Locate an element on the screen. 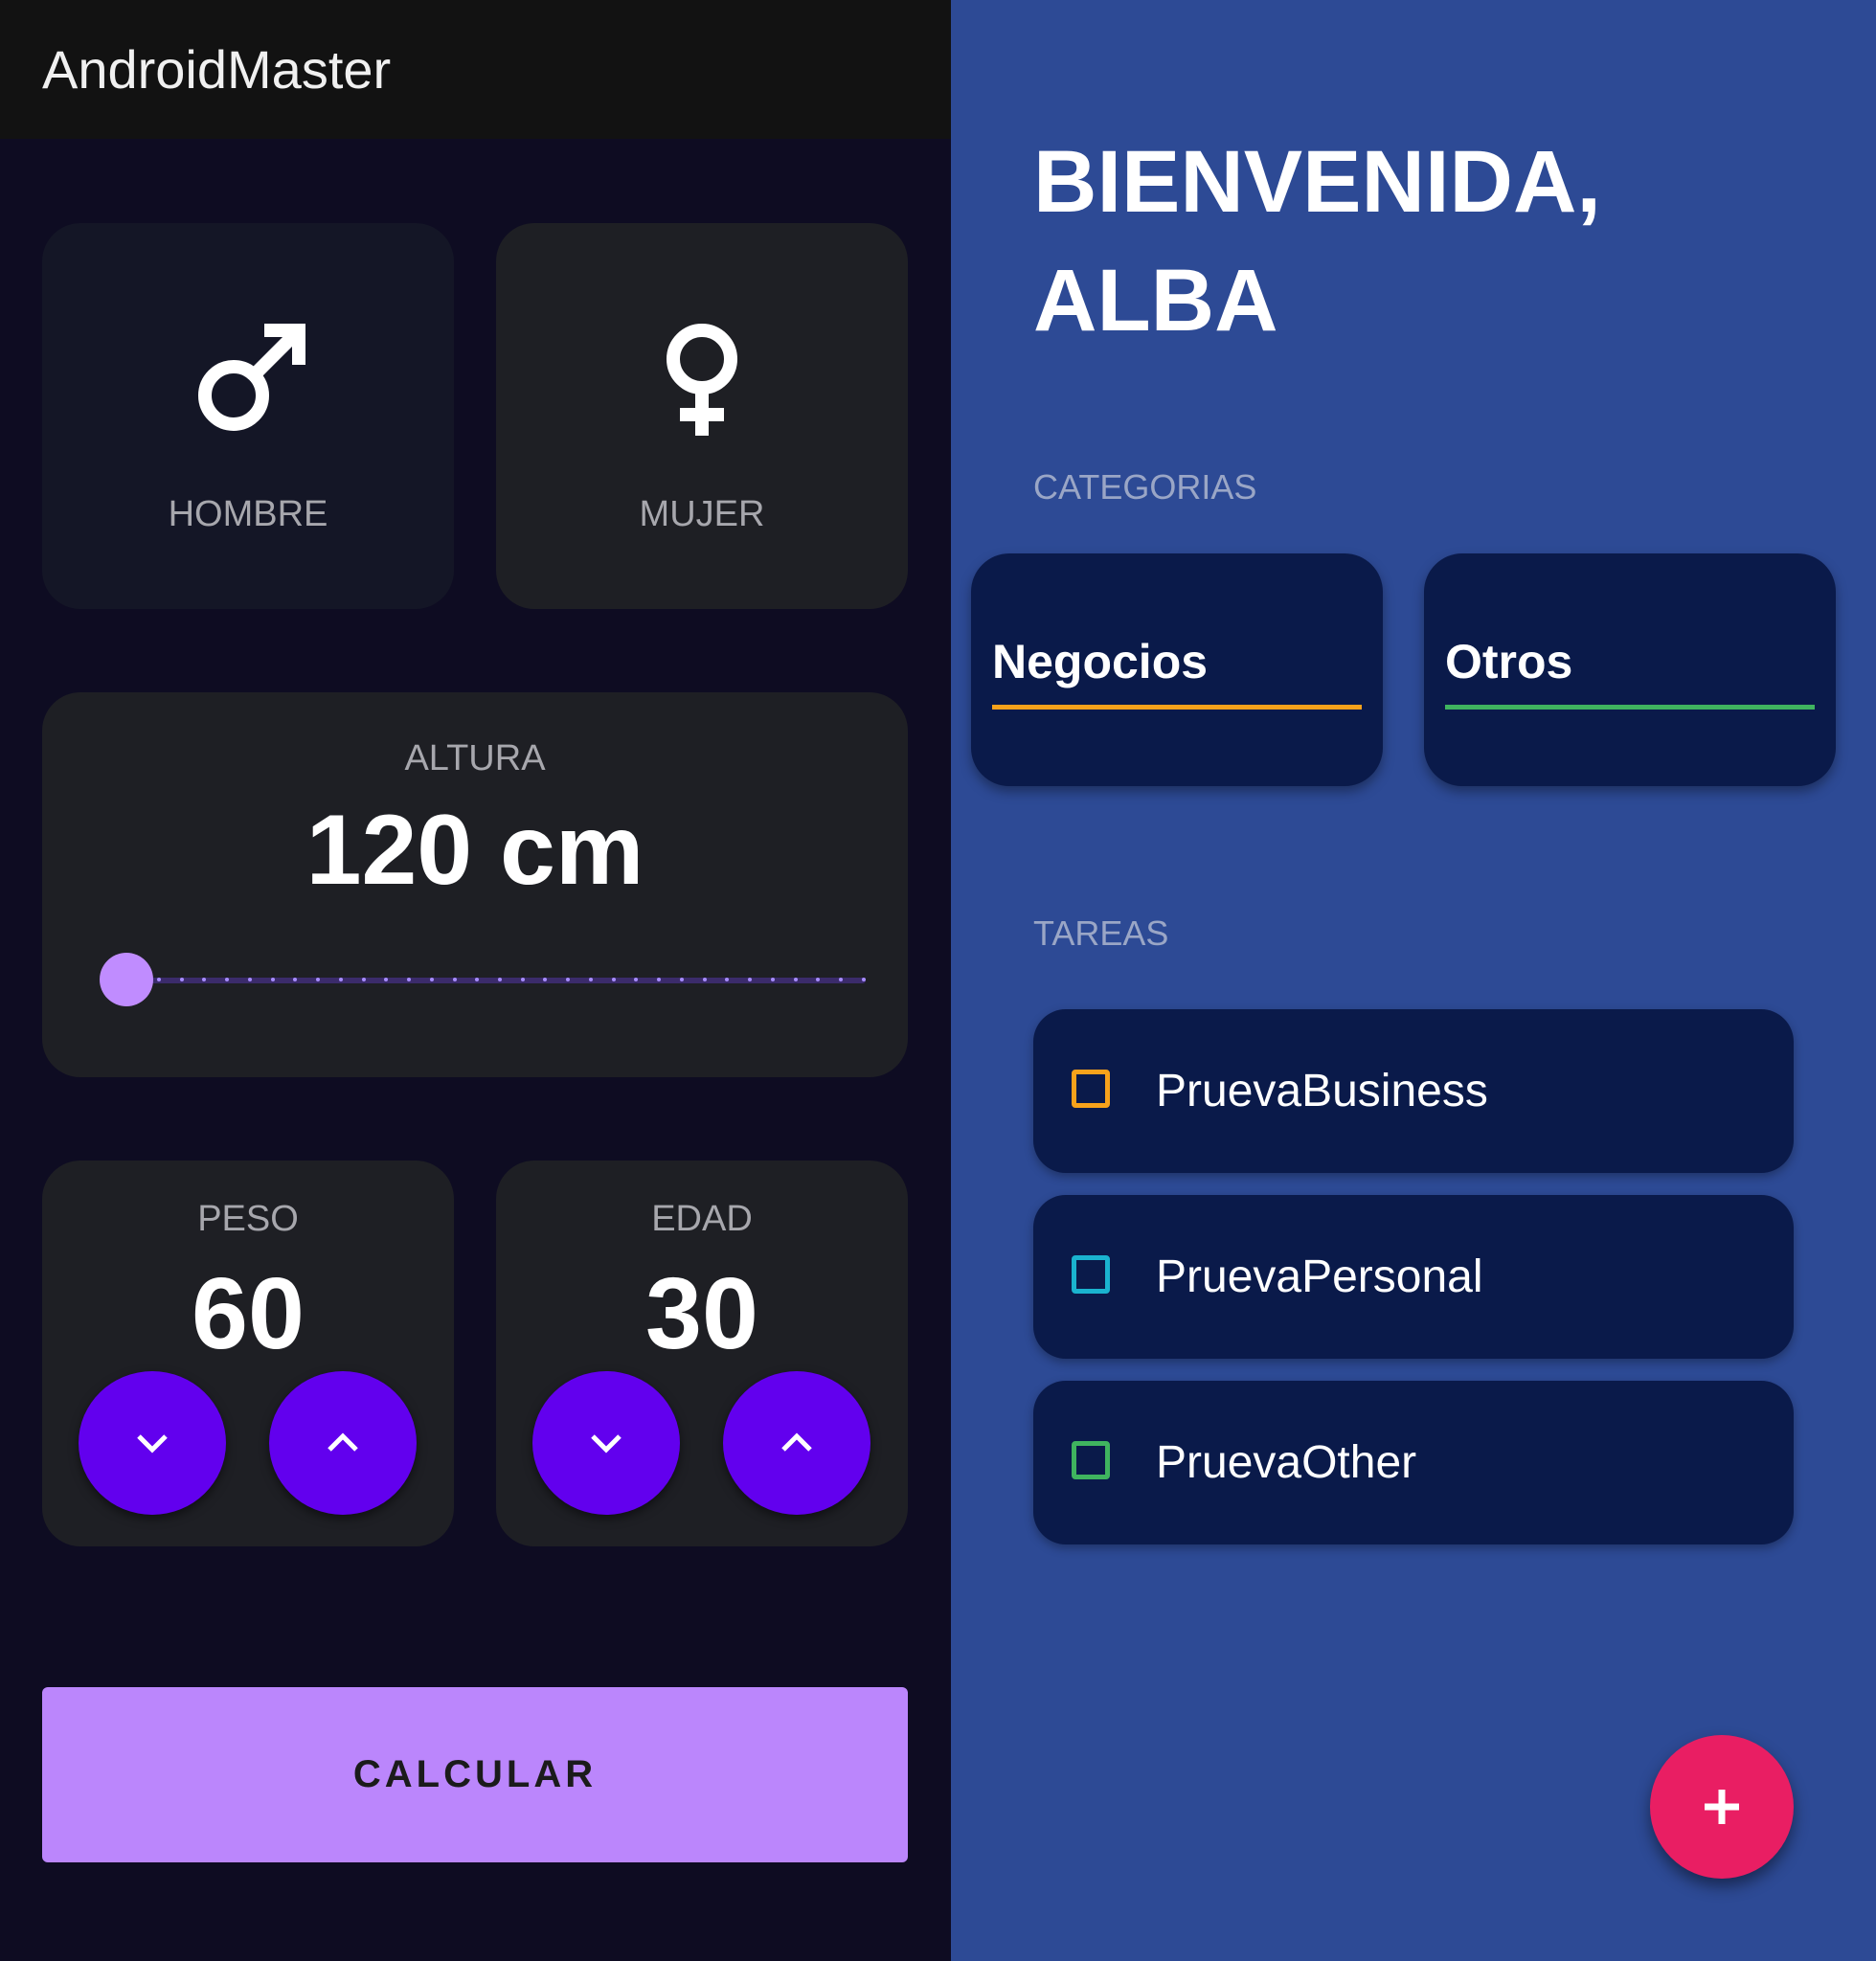 The height and width of the screenshot is (1961, 1876). age-label: EDAD is located at coordinates (702, 1219).